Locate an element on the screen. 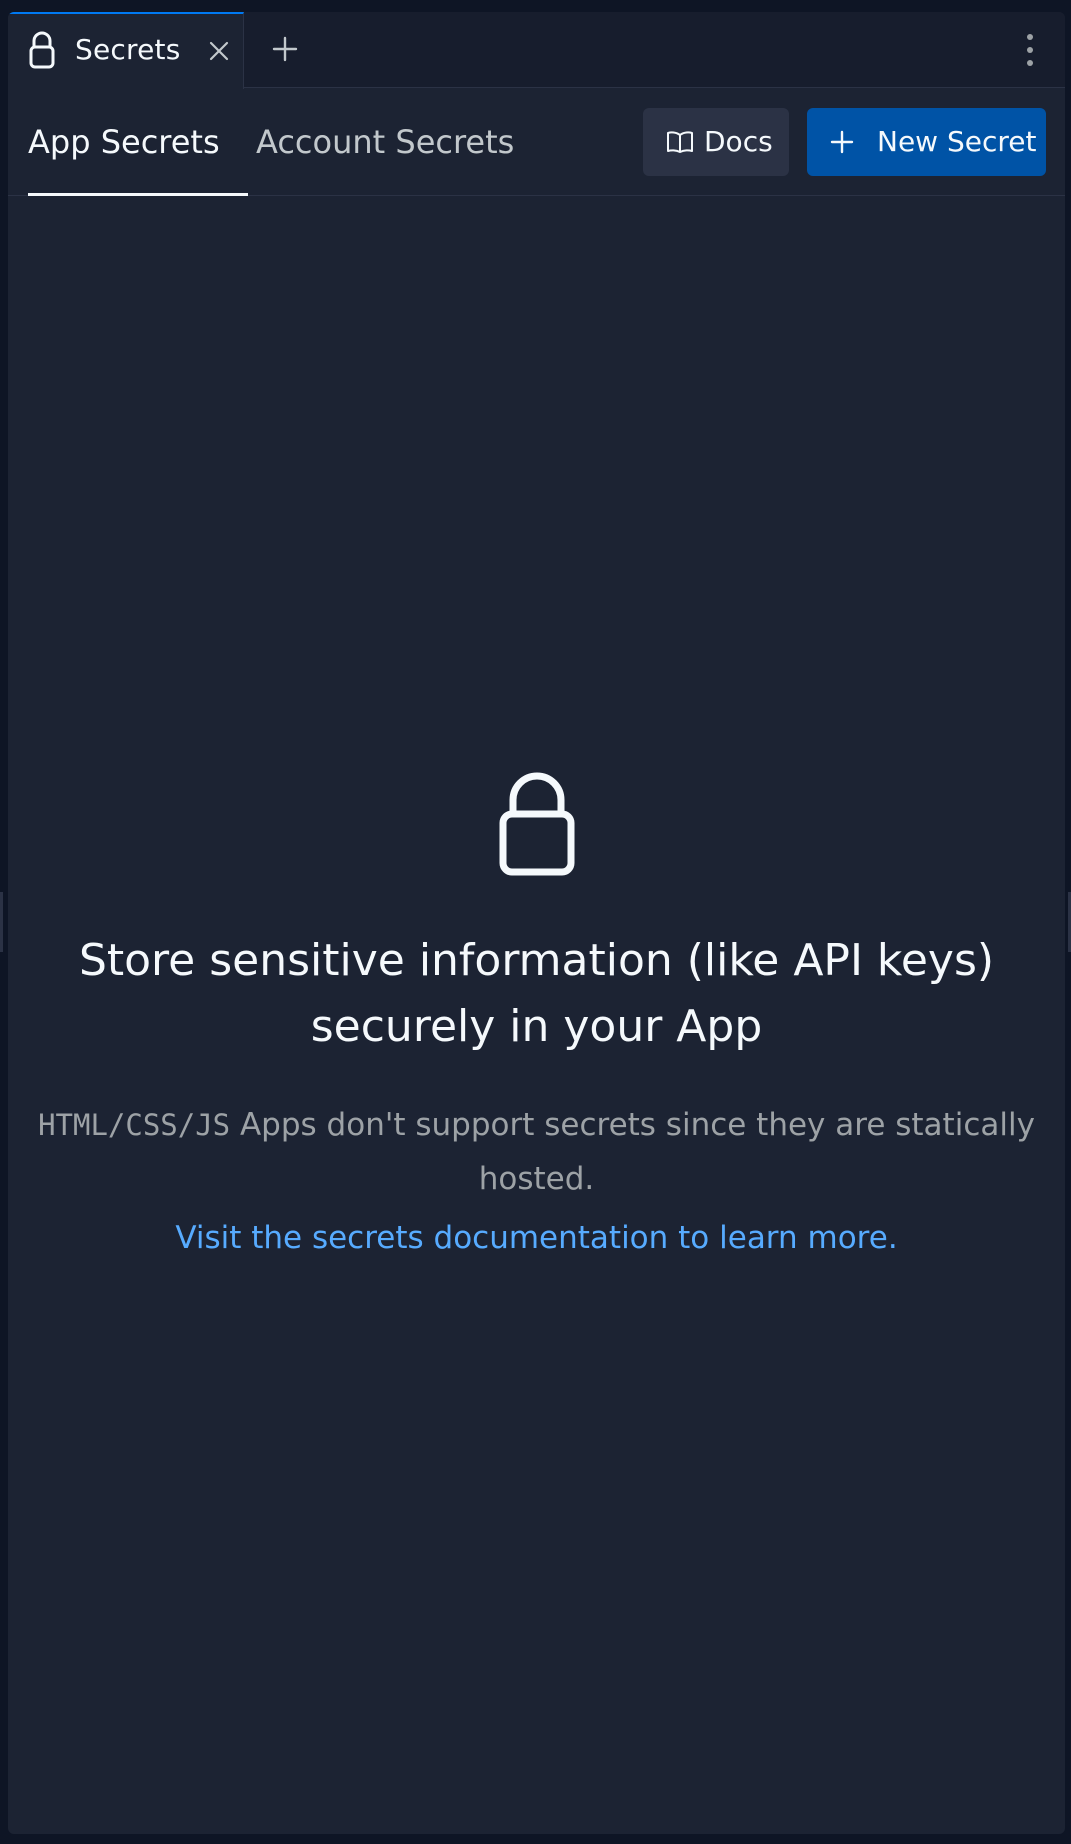  tab-secrets: Secrets is located at coordinates (126, 50).